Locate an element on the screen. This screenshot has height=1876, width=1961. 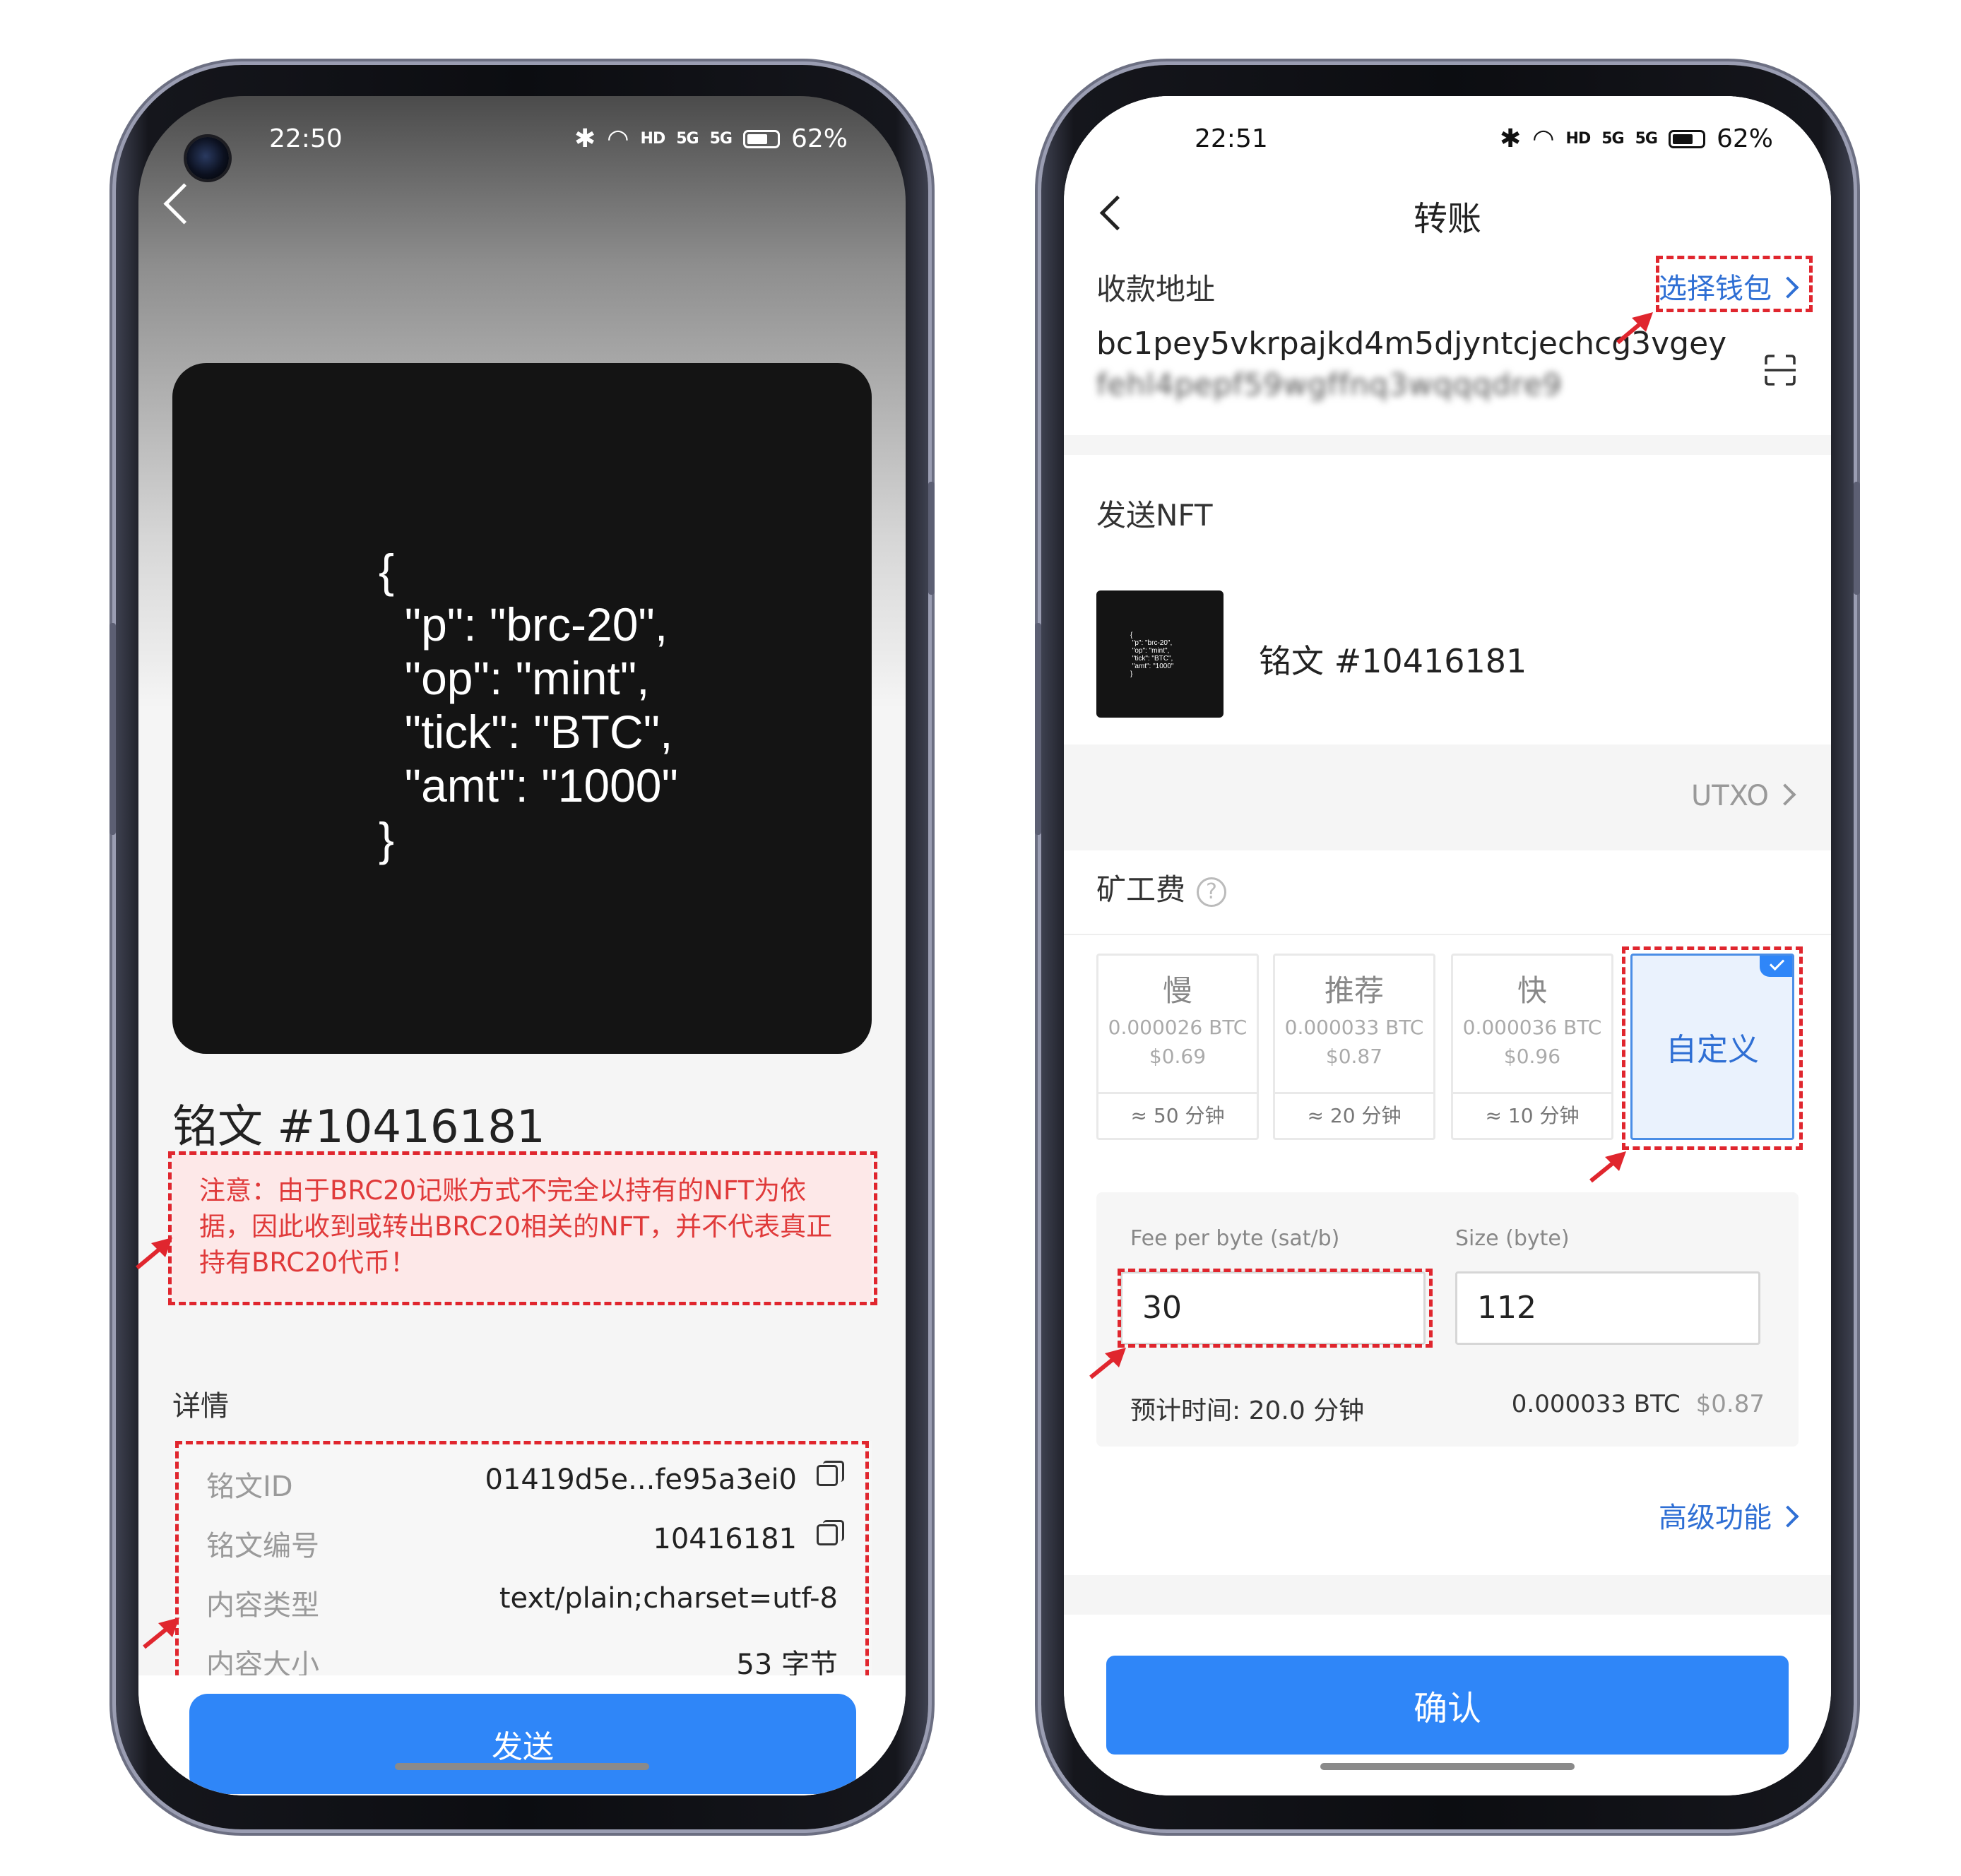
total-fee-usd: $0.87 is located at coordinates (1730, 1404).